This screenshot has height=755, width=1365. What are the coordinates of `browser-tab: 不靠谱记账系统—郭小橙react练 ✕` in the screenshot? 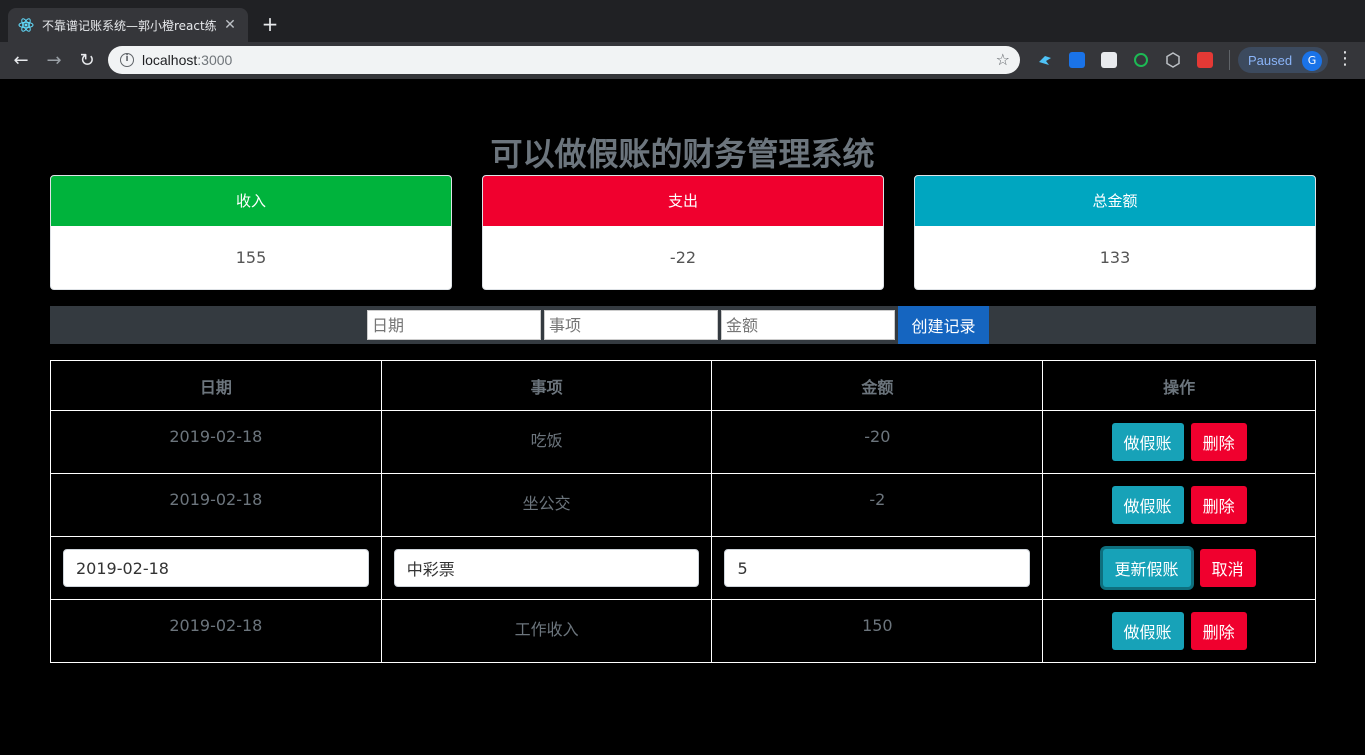 It's located at (128, 25).